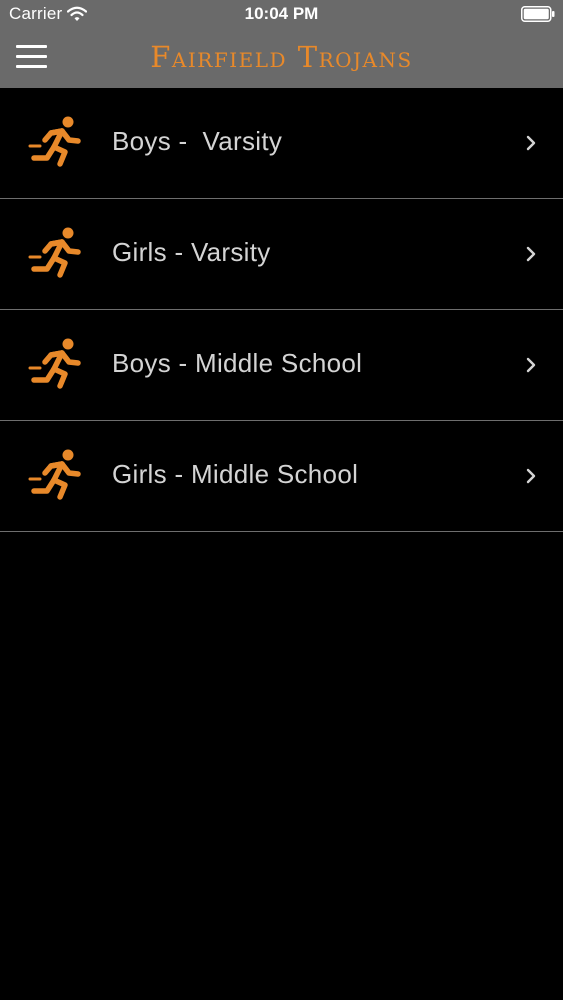 Image resolution: width=563 pixels, height=1000 pixels. I want to click on status-time: 10:04 PM, so click(281, 13).